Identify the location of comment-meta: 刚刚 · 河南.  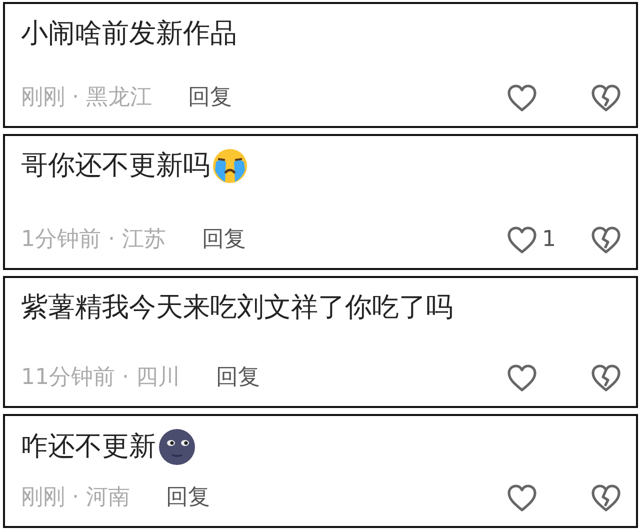
(75, 498).